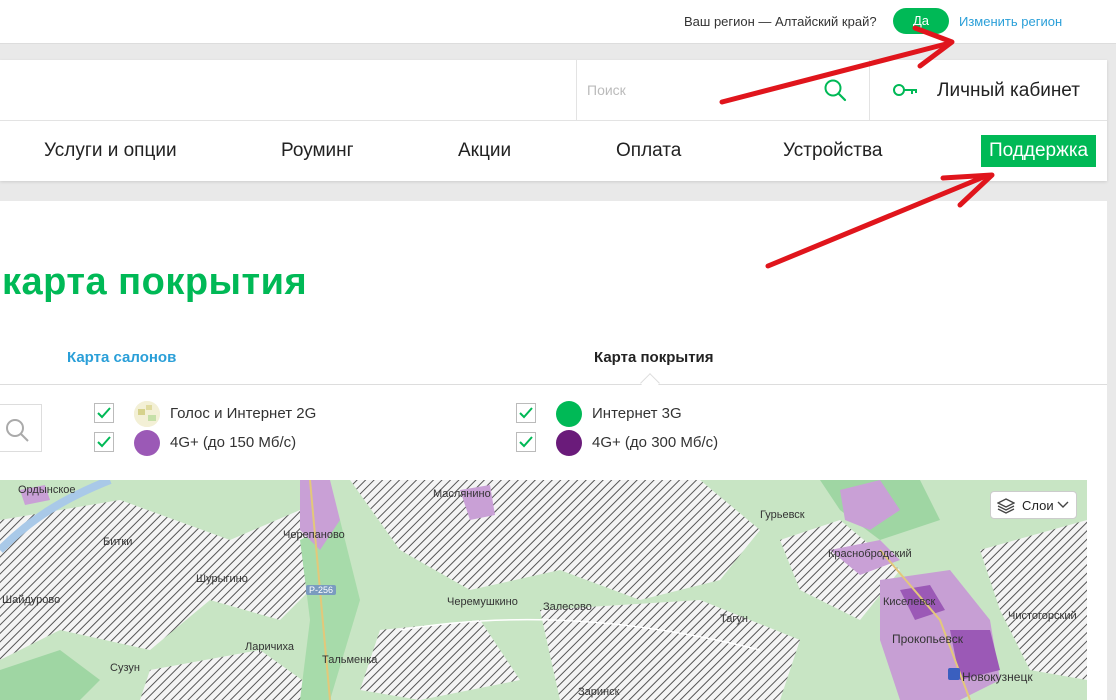 This screenshot has width=1116, height=700. Describe the element at coordinates (321, 590) in the screenshot. I see `road-number-badge: P-256` at that location.